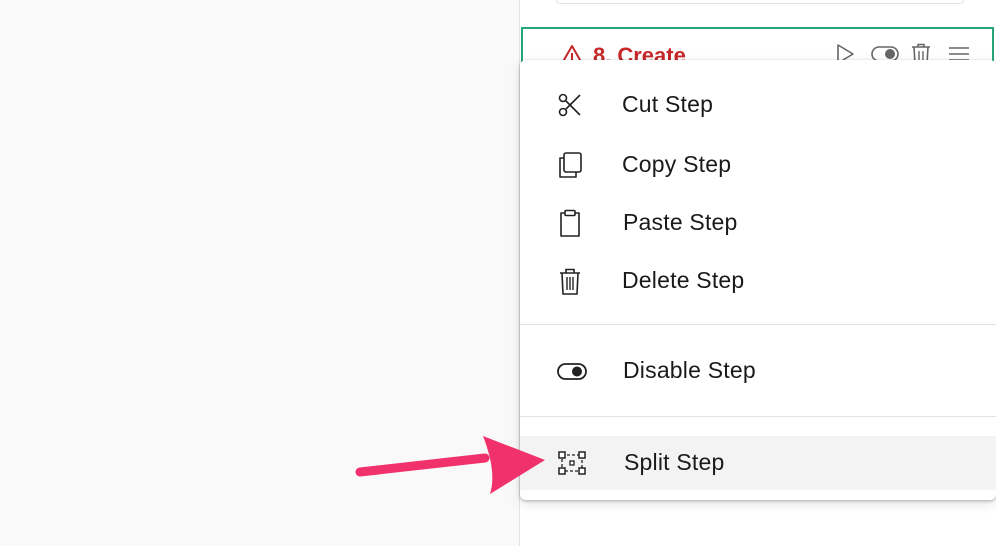  What do you see at coordinates (677, 164) in the screenshot?
I see `menu-item-label: Copy Step` at bounding box center [677, 164].